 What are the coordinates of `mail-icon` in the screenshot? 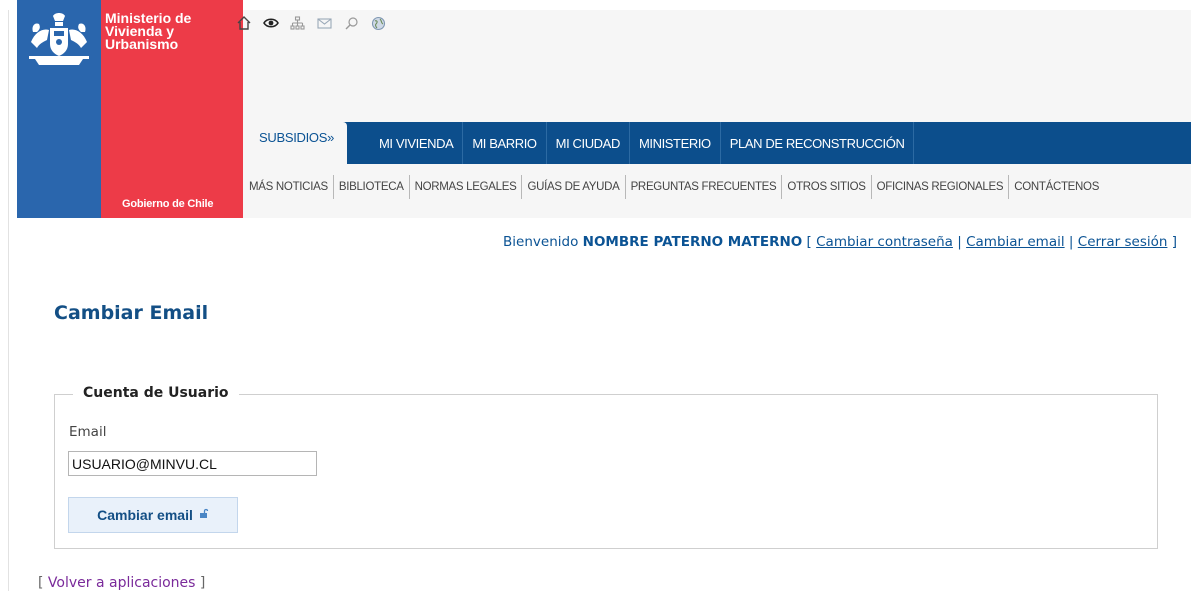 It's located at (324, 23).